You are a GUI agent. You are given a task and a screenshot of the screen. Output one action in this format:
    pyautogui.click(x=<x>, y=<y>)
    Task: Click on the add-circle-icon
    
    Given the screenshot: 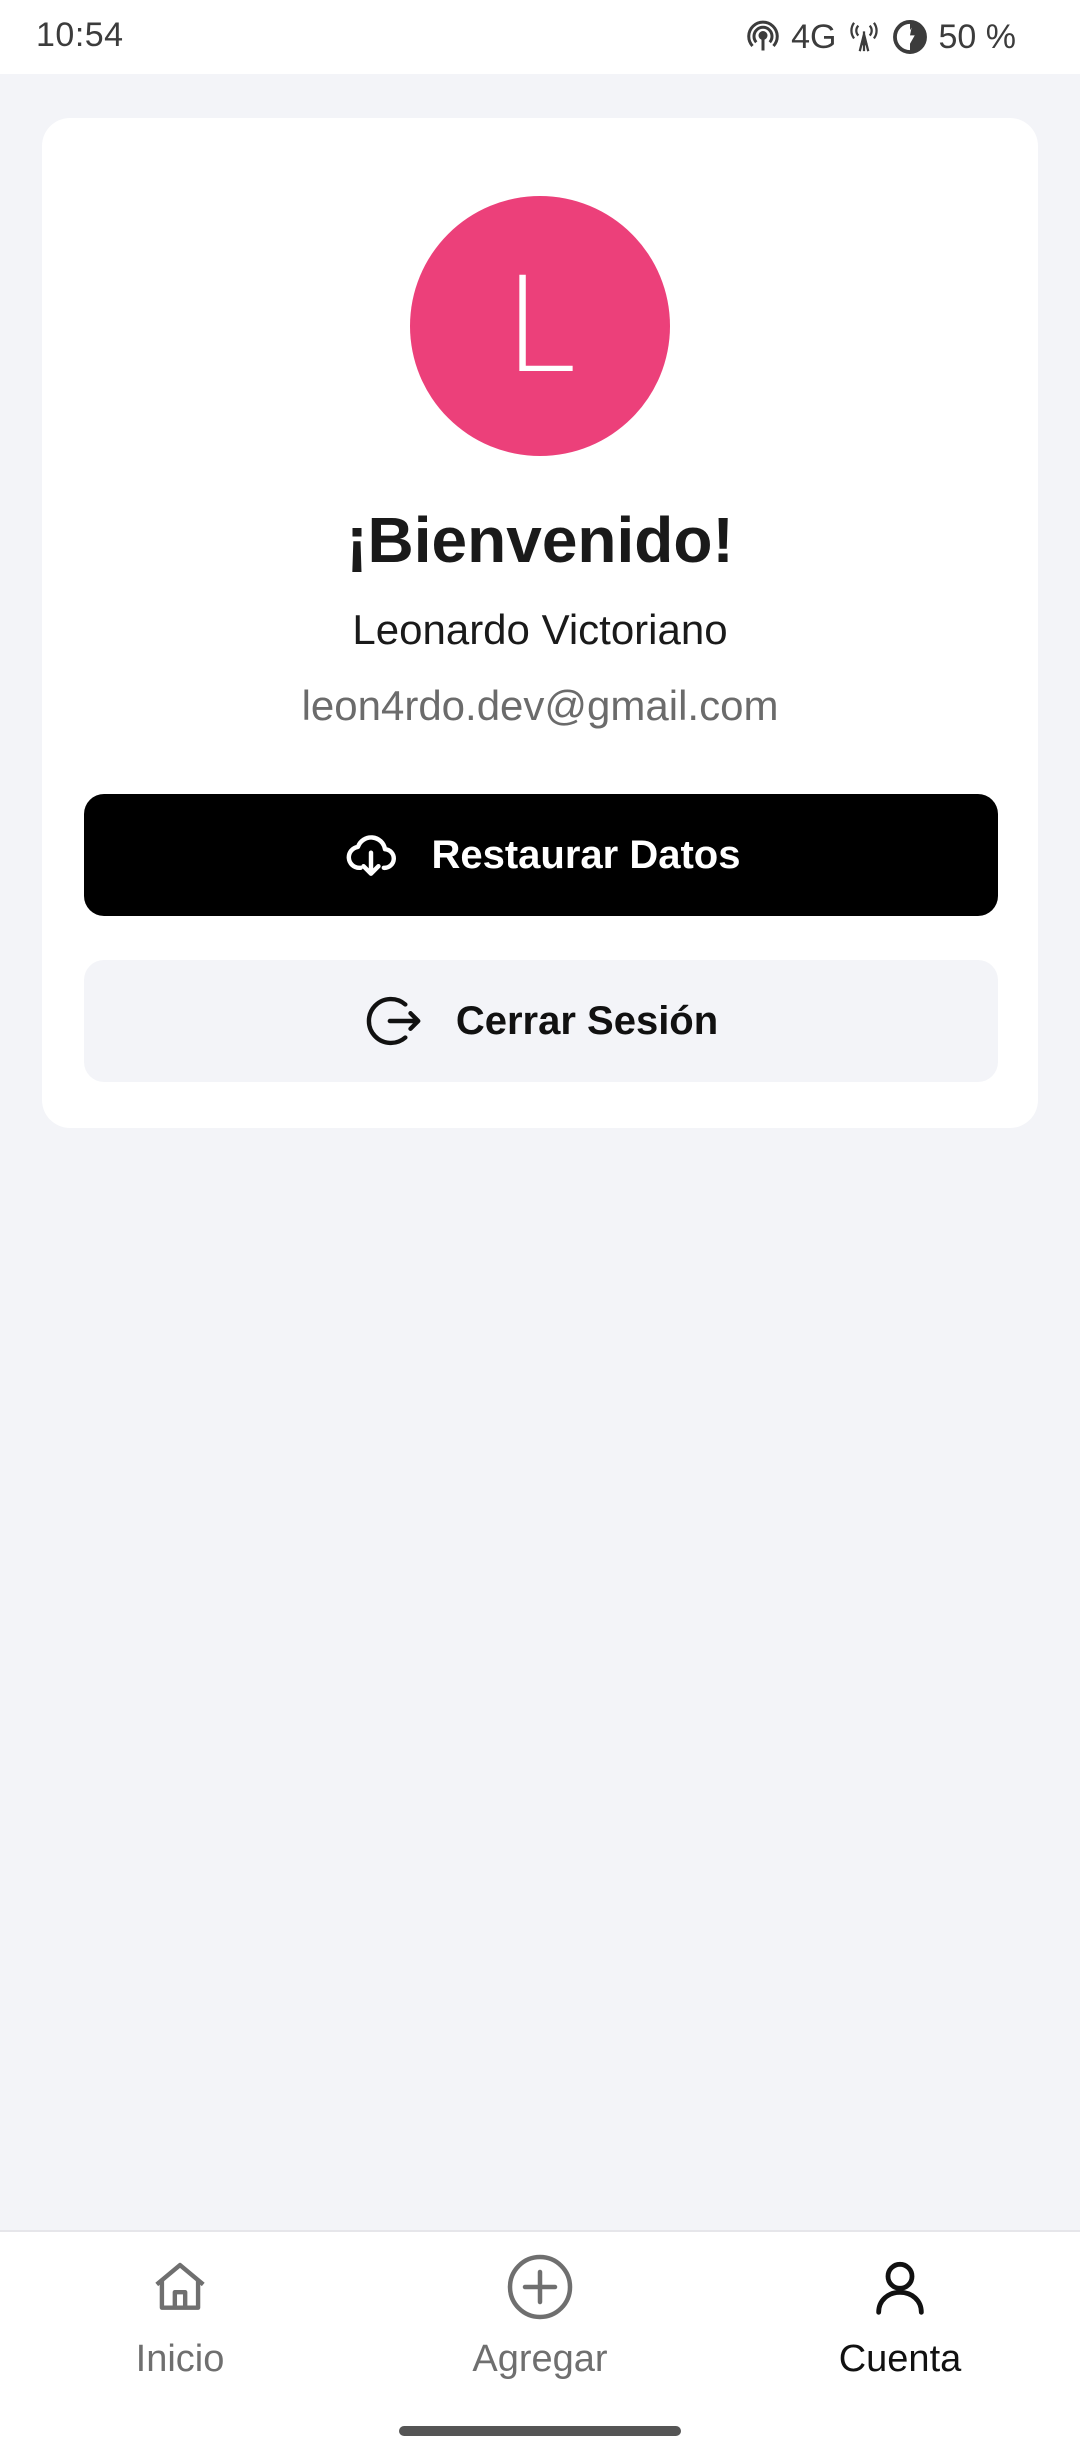 What is the action you would take?
    pyautogui.click(x=540, y=2287)
    